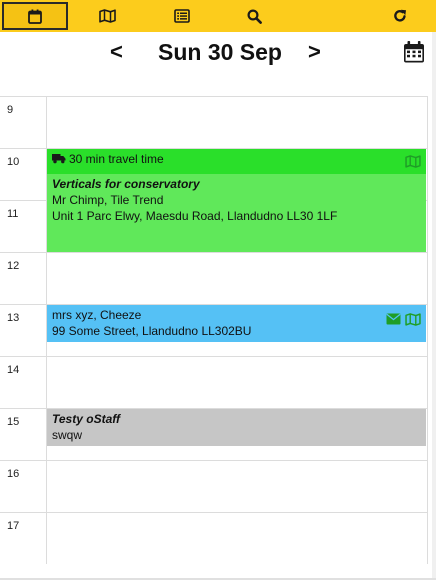  What do you see at coordinates (13, 318) in the screenshot?
I see `hour-label: 13` at bounding box center [13, 318].